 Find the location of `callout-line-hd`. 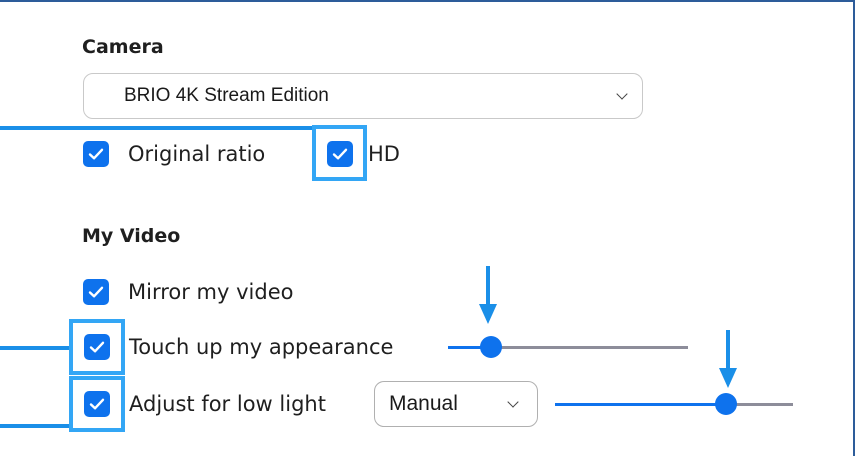

callout-line-hd is located at coordinates (158, 128).